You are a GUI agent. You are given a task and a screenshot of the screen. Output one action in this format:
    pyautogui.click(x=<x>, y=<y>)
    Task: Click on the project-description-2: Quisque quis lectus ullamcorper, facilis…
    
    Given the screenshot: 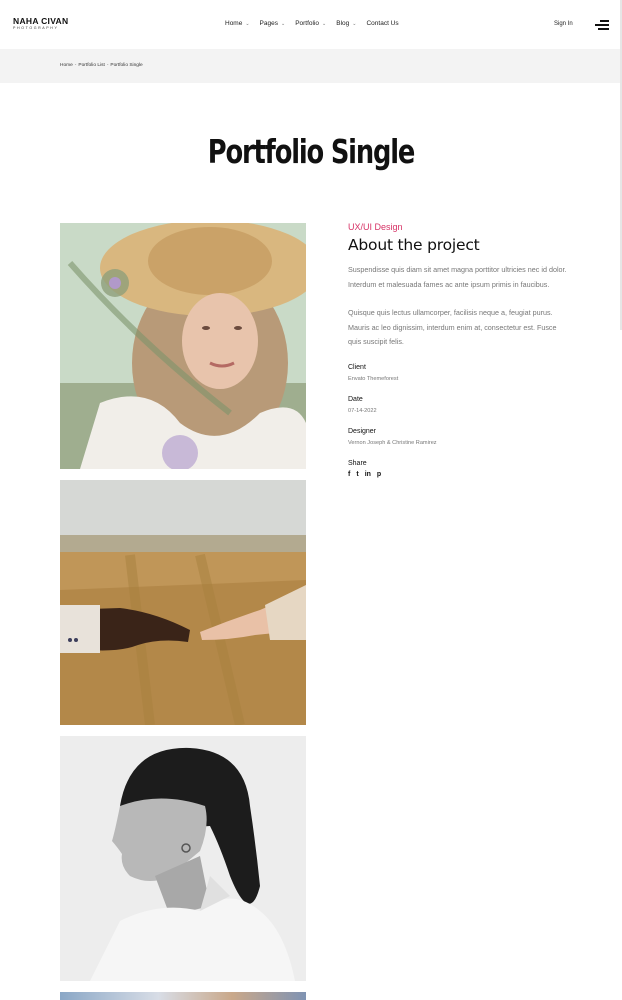 What is the action you would take?
    pyautogui.click(x=452, y=327)
    